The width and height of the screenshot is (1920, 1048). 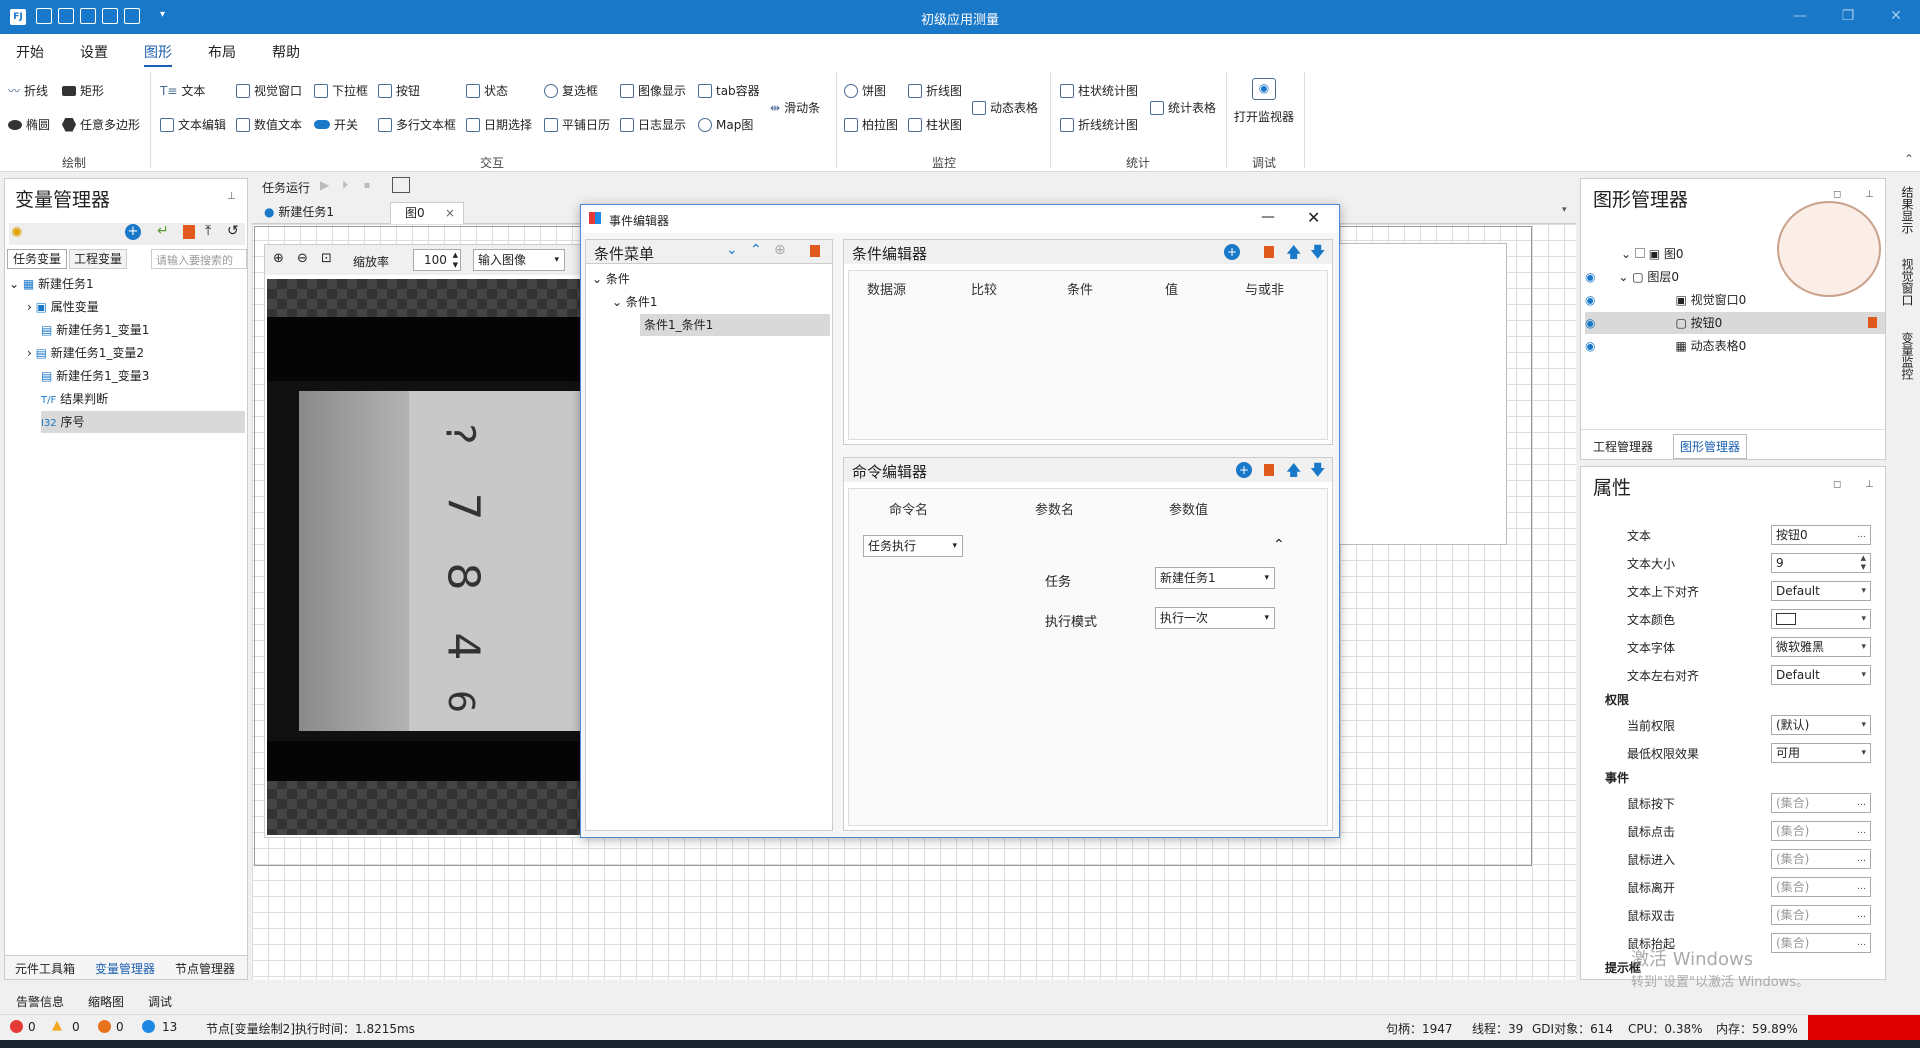 What do you see at coordinates (163, 231) in the screenshot?
I see `import-icon: ↵` at bounding box center [163, 231].